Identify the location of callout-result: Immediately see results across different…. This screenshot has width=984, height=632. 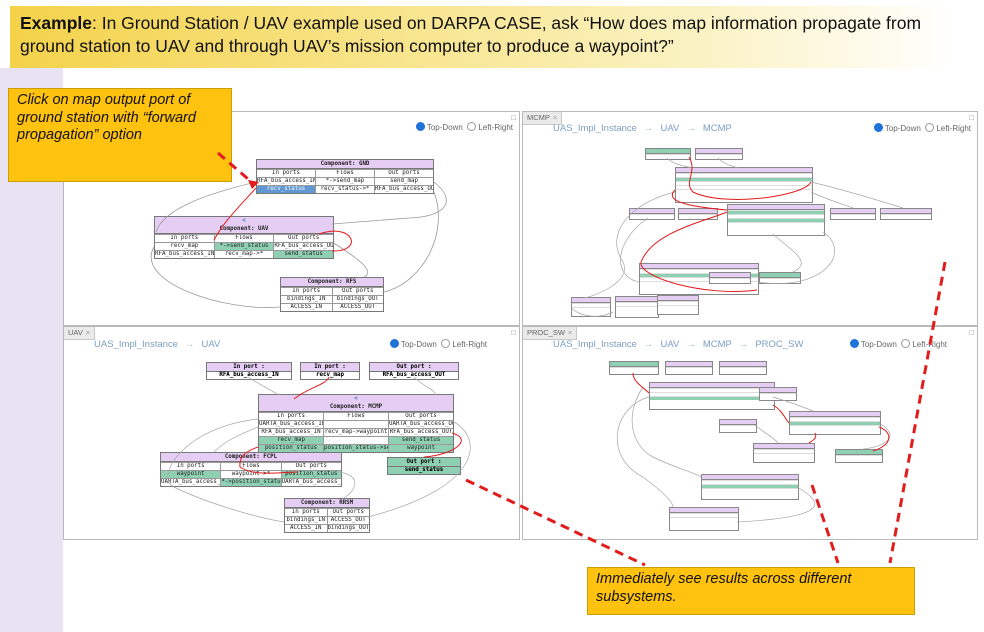
(751, 591).